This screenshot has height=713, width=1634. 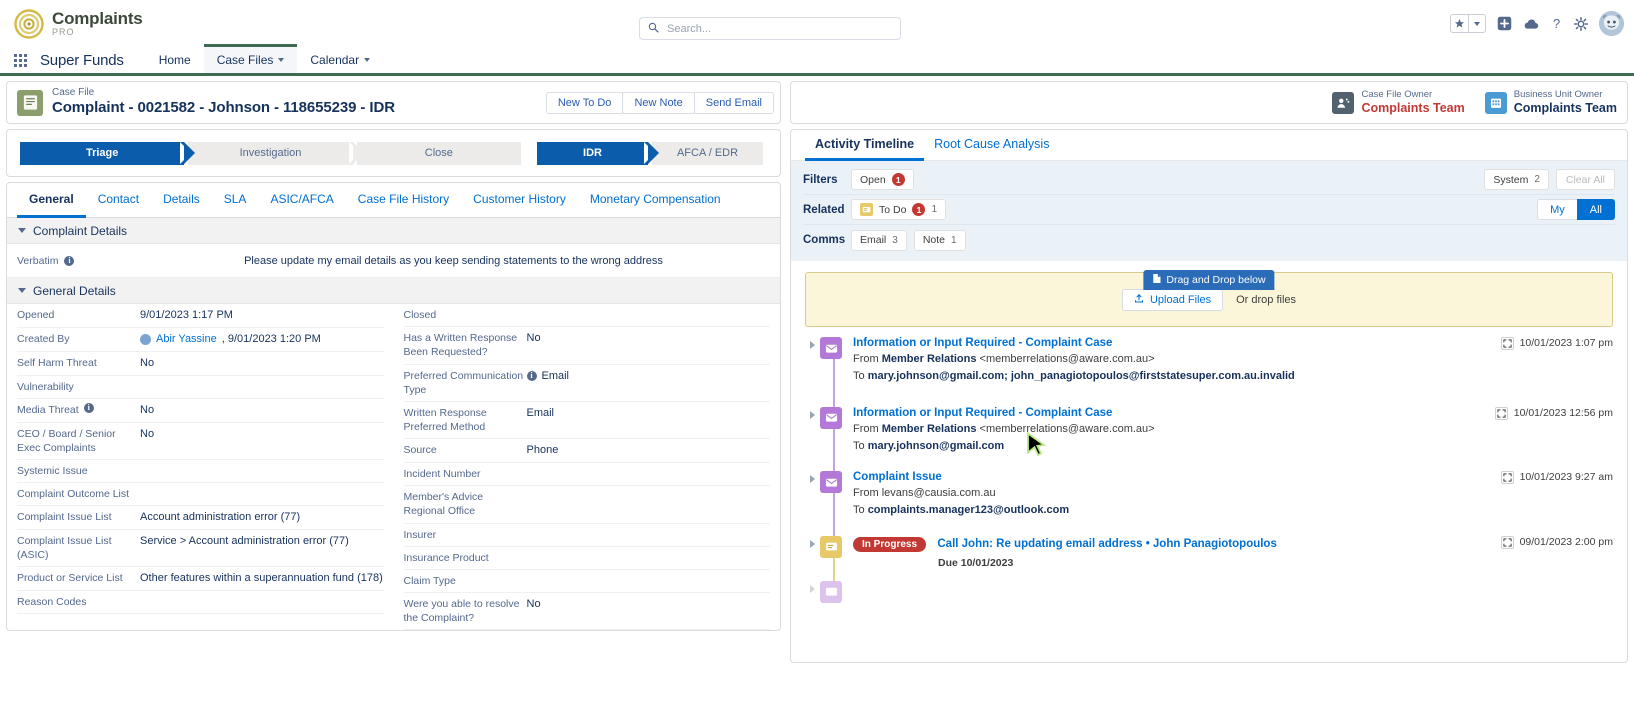 What do you see at coordinates (831, 348) in the screenshot?
I see `email-icon` at bounding box center [831, 348].